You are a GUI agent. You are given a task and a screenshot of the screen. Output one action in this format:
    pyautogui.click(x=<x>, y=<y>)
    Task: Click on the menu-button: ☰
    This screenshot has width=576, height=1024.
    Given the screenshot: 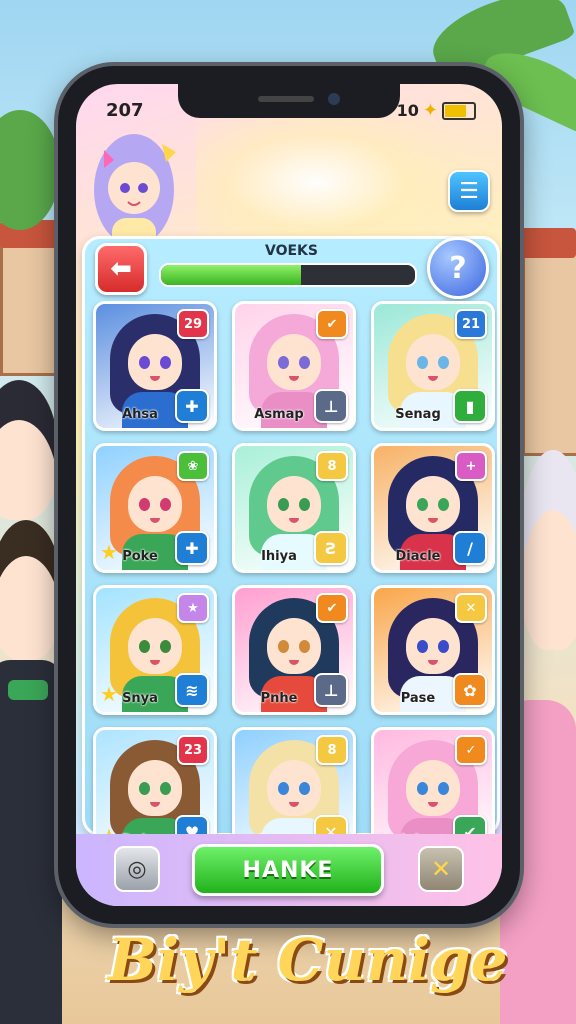 What is the action you would take?
    pyautogui.click(x=469, y=191)
    